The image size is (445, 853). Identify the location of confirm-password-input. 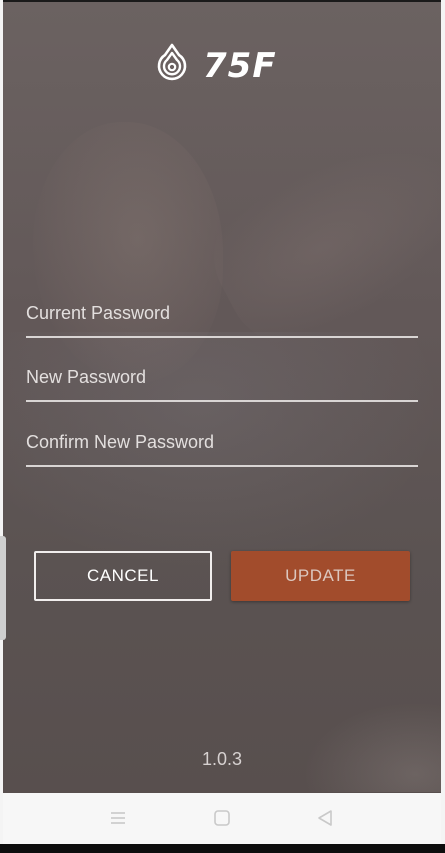
(222, 442).